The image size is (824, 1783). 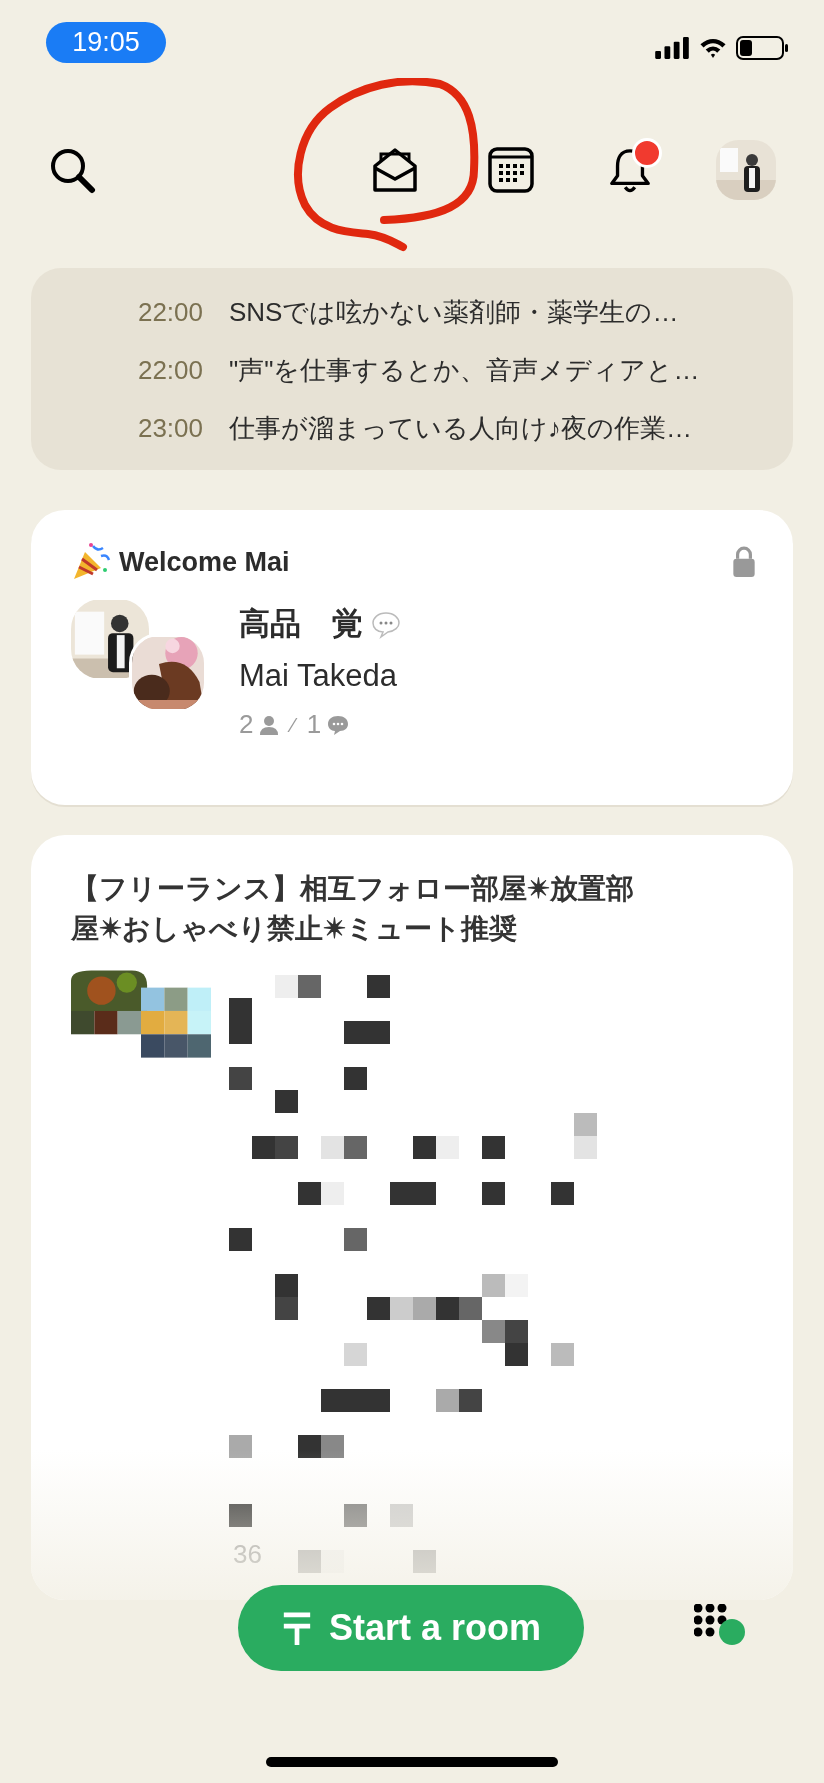 I want to click on signal-icon, so click(x=672, y=48).